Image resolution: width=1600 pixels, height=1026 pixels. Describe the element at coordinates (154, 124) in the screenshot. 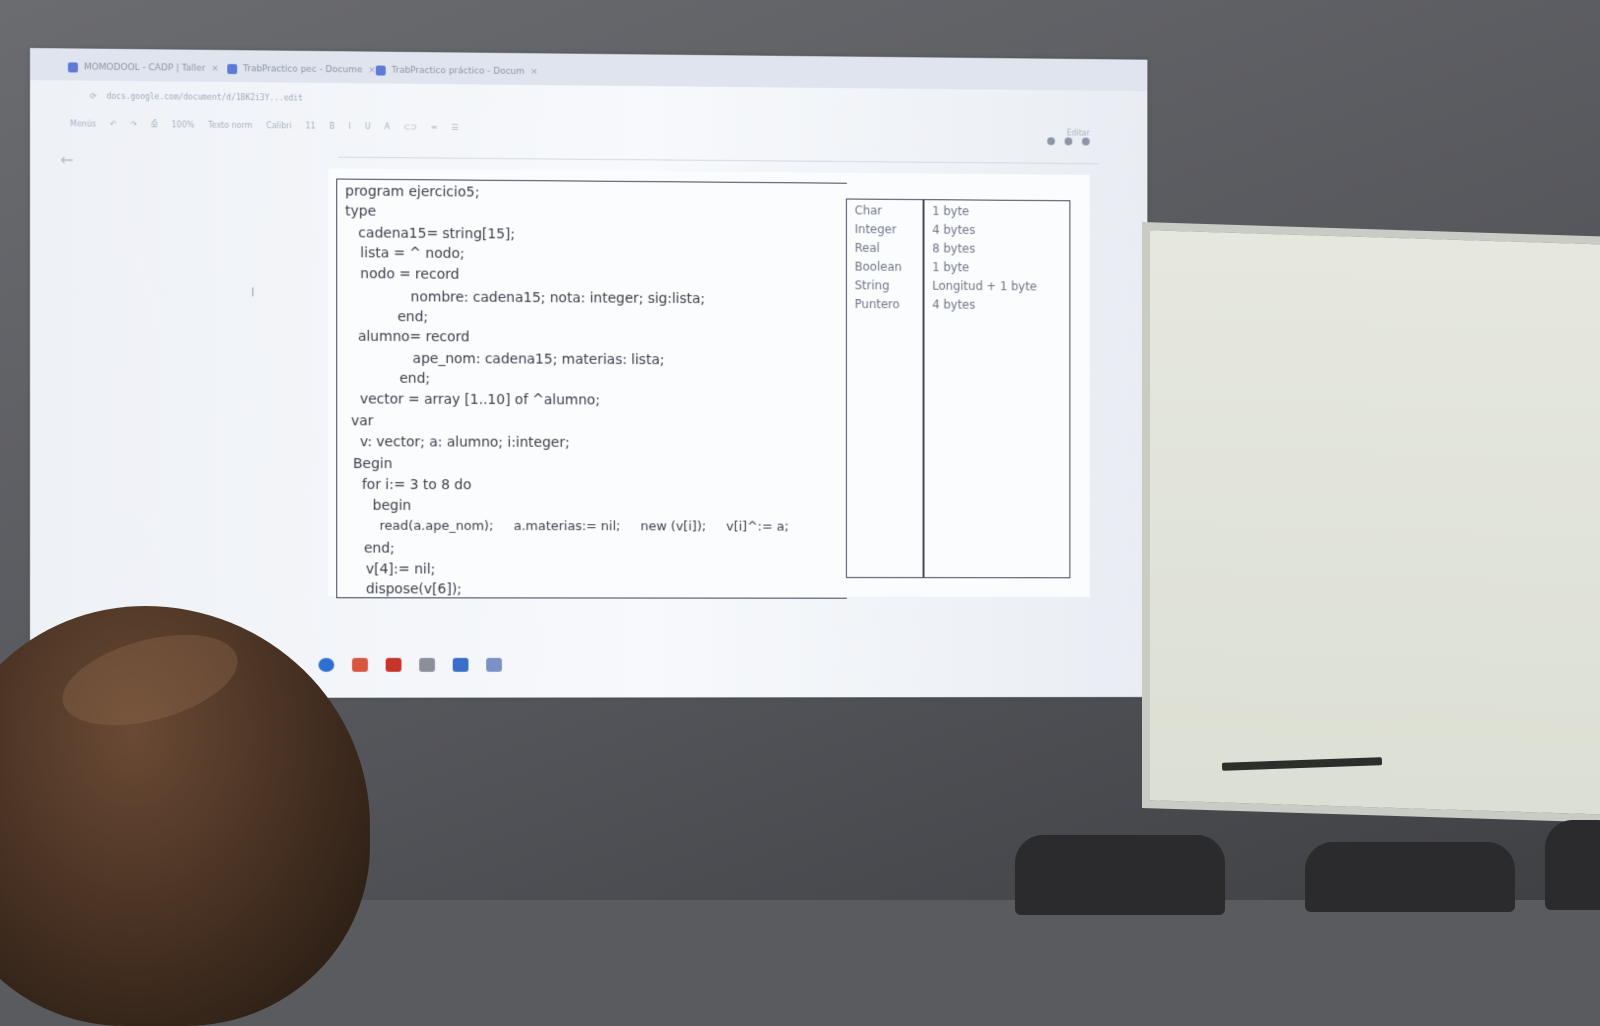

I see `print-icon: ⎙` at that location.